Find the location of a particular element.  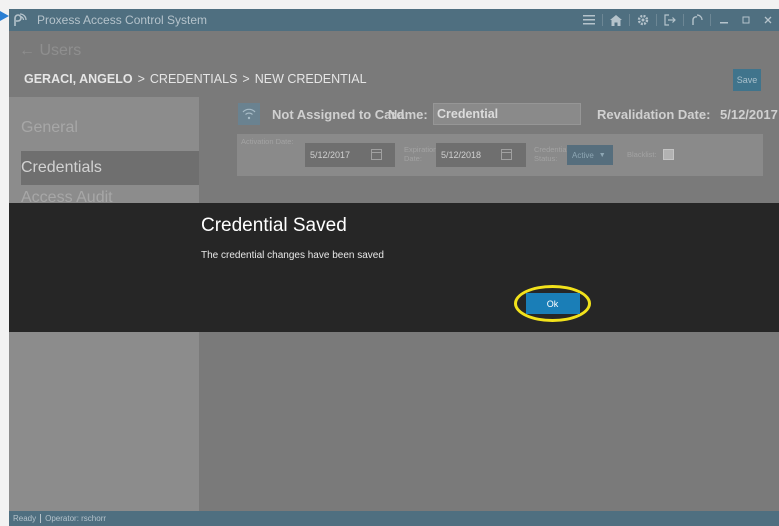

revalidation-value: 5/12/2017 is located at coordinates (749, 114).